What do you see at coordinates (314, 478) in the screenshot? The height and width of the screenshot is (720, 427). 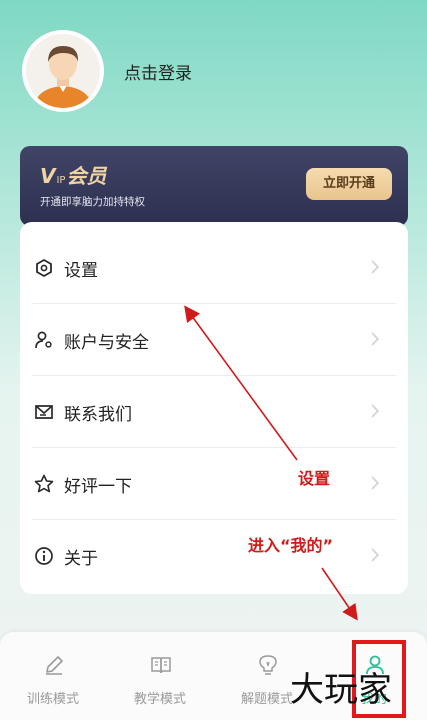 I see `annotation-settings: 设置` at bounding box center [314, 478].